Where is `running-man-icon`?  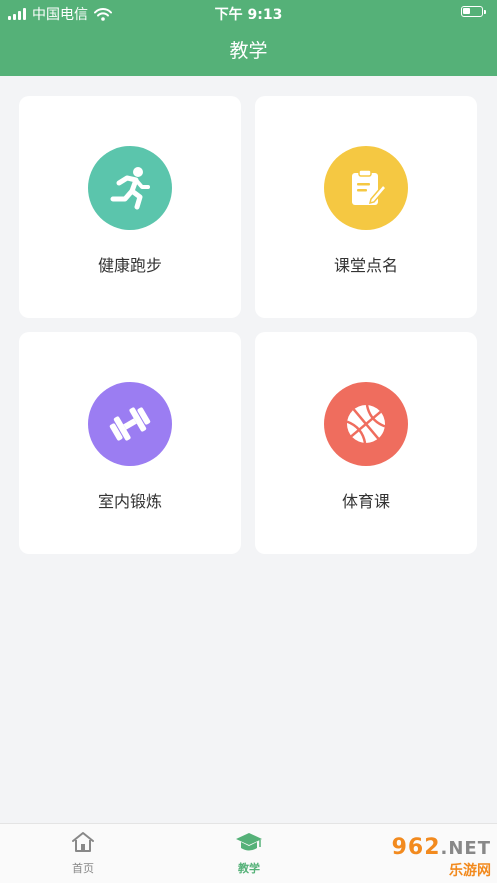 running-man-icon is located at coordinates (130, 188).